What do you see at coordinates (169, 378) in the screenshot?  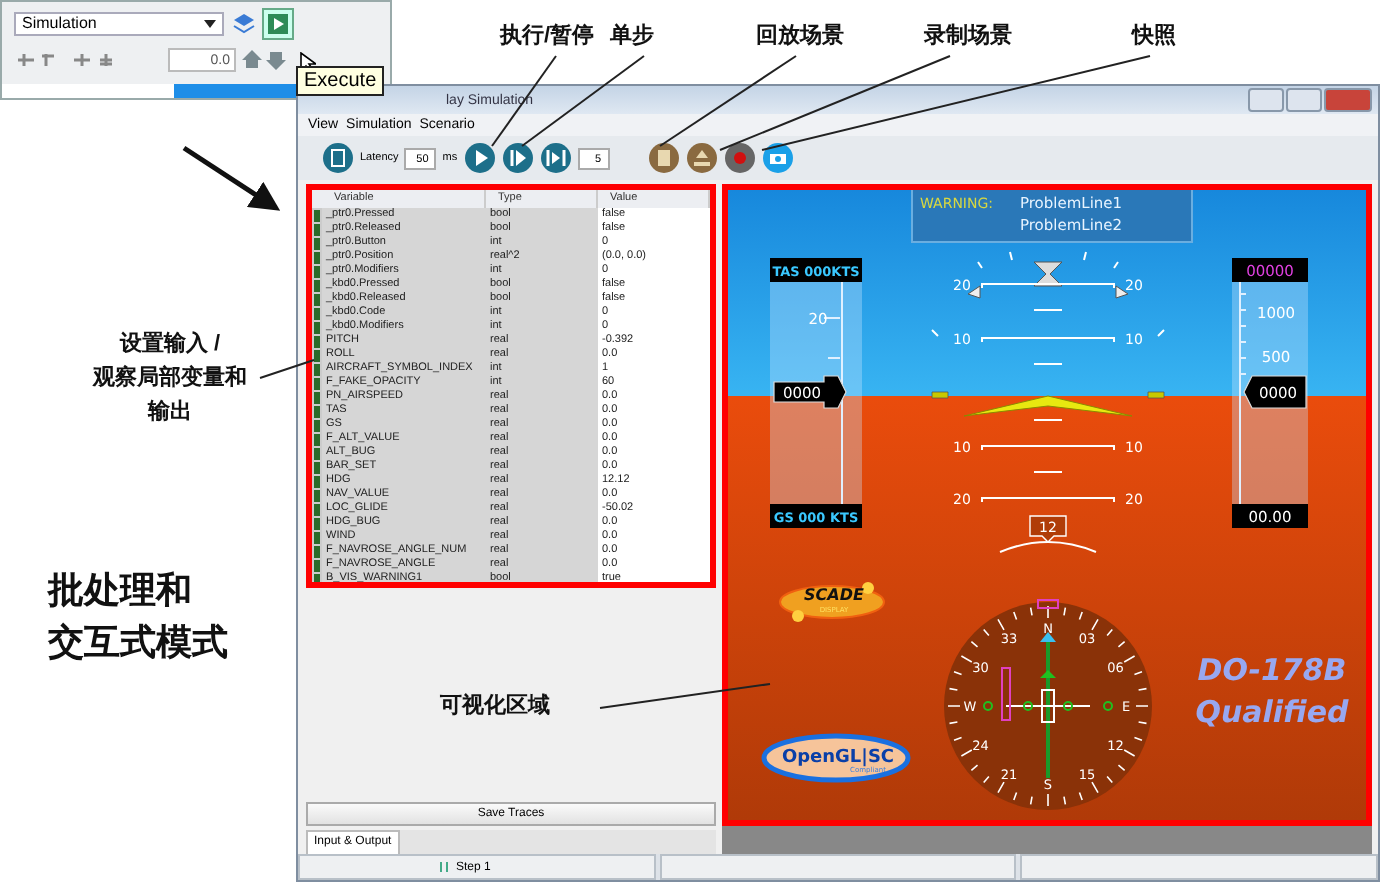 I see `annotation-label: 设置输入 / 观察局部变量和 输出` at bounding box center [169, 378].